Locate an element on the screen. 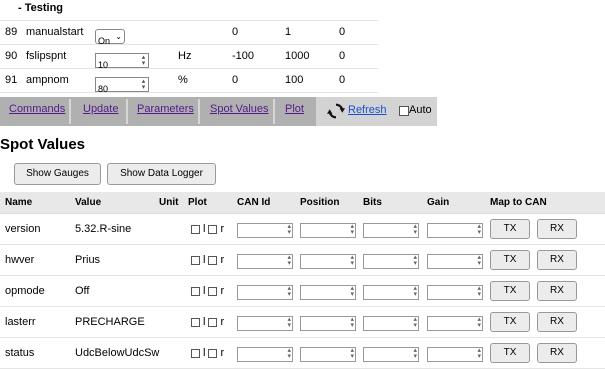  spot-name: opmode is located at coordinates (25, 291).